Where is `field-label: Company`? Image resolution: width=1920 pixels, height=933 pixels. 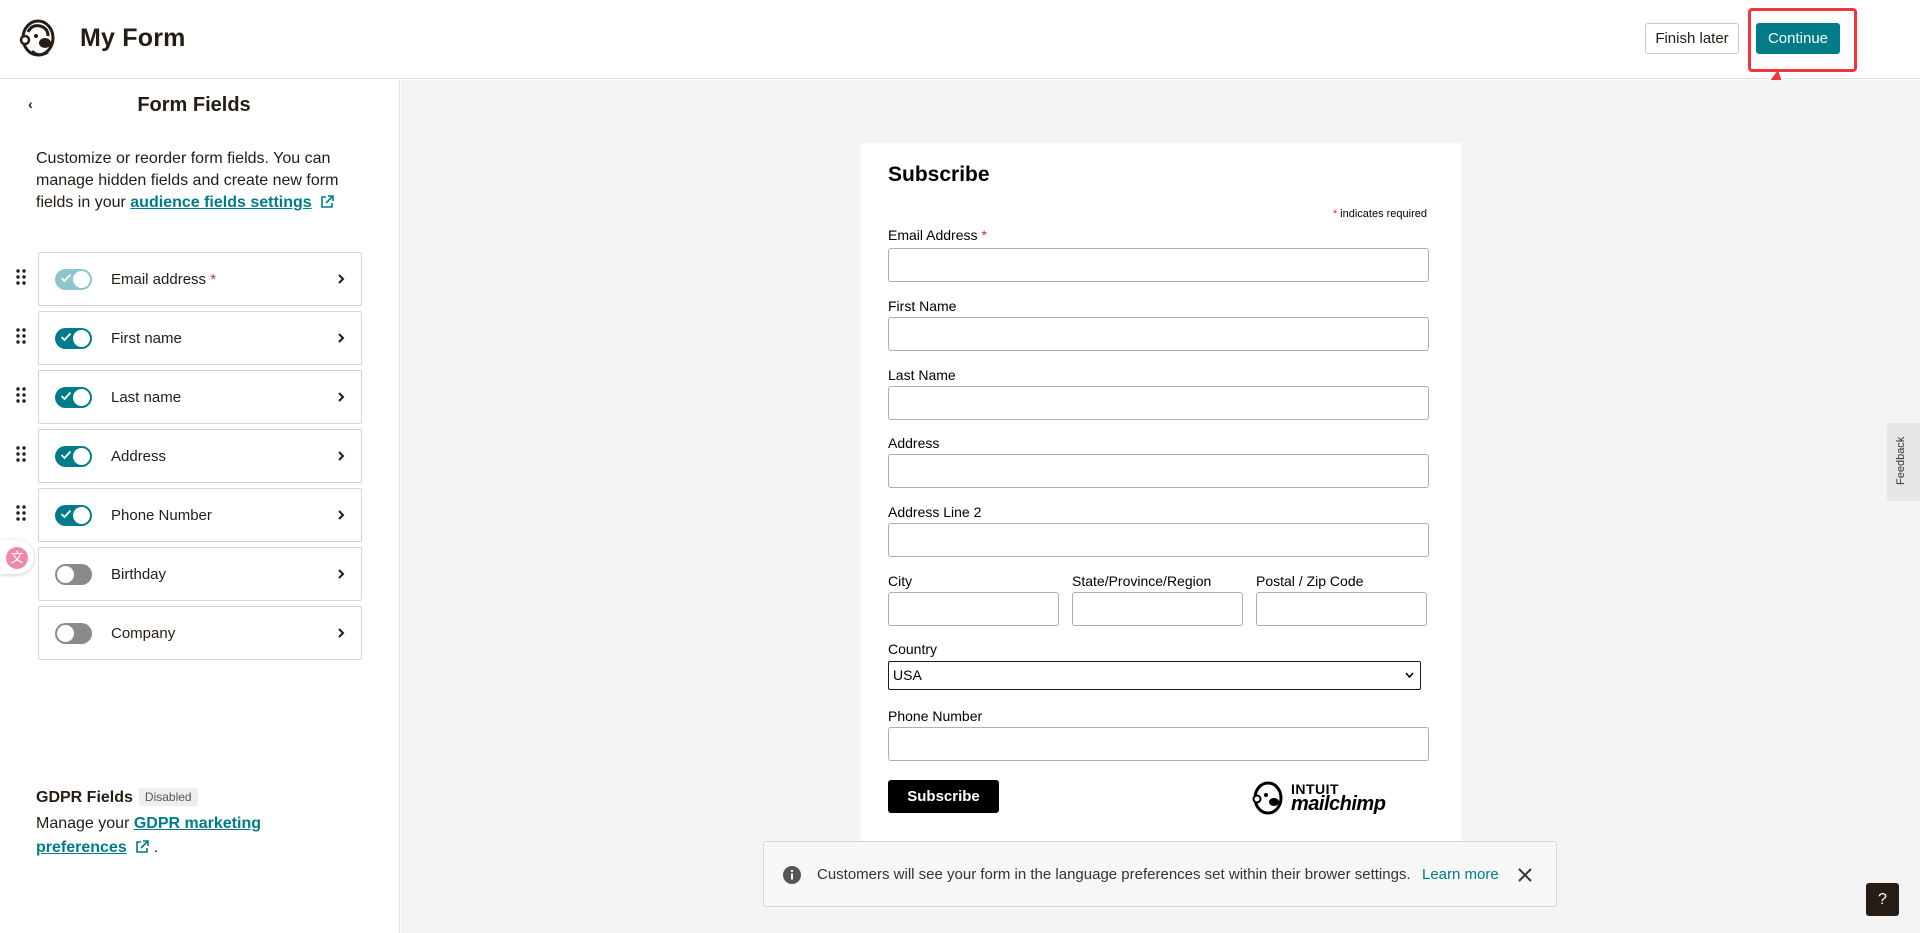 field-label: Company is located at coordinates (143, 633).